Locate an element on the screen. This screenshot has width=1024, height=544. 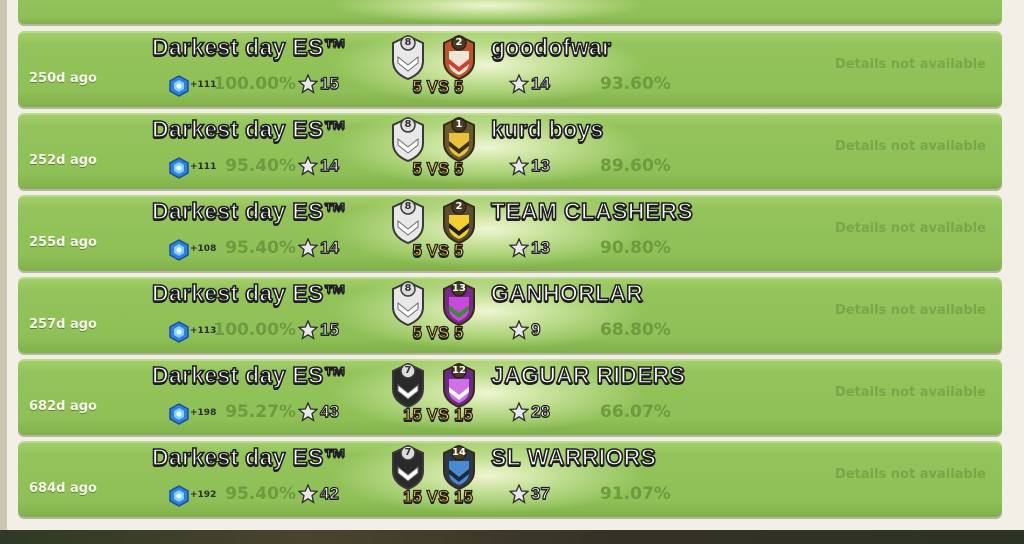
opponent-name: TEAM CLASHERS is located at coordinates (591, 211).